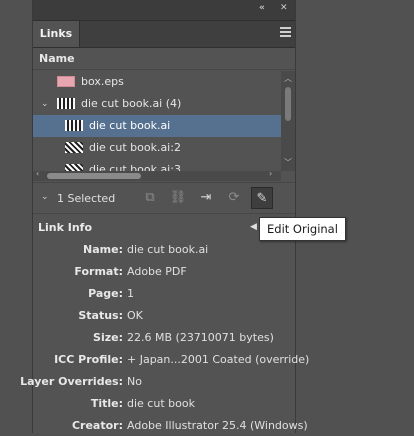  I want to click on info-row: Format: Adobe PDF, so click(164, 272).